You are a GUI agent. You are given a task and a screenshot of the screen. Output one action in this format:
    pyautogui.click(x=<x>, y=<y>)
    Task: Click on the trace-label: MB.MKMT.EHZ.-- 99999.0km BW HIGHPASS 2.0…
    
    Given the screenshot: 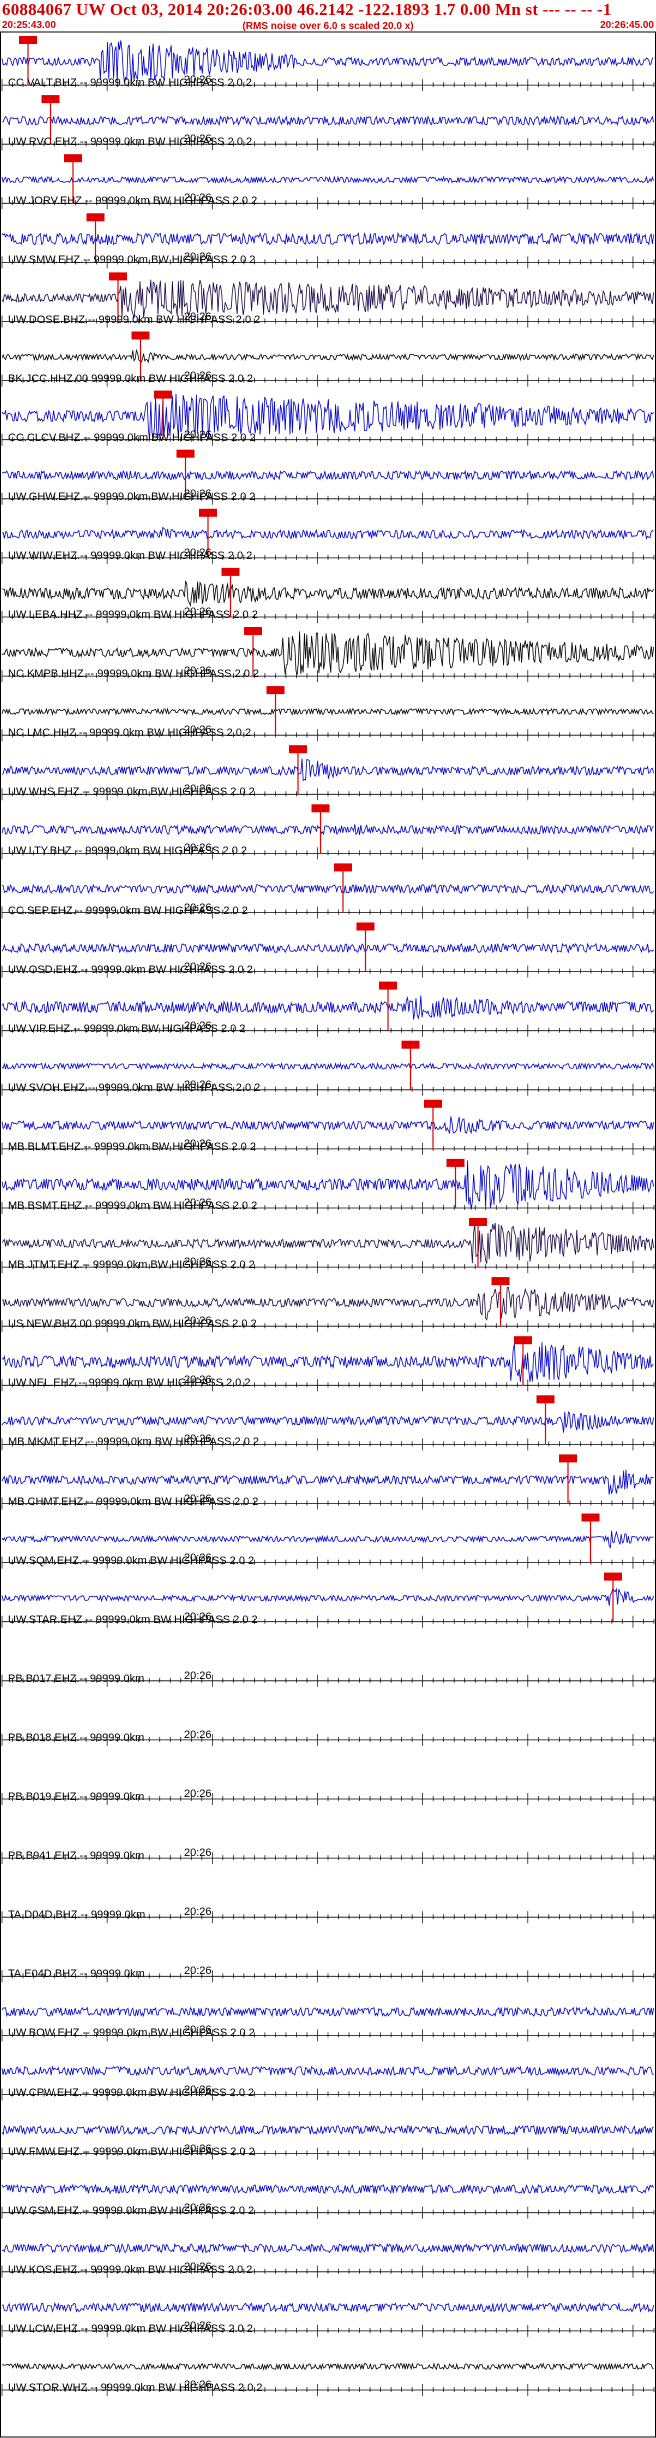 What is the action you would take?
    pyautogui.click(x=134, y=1442)
    